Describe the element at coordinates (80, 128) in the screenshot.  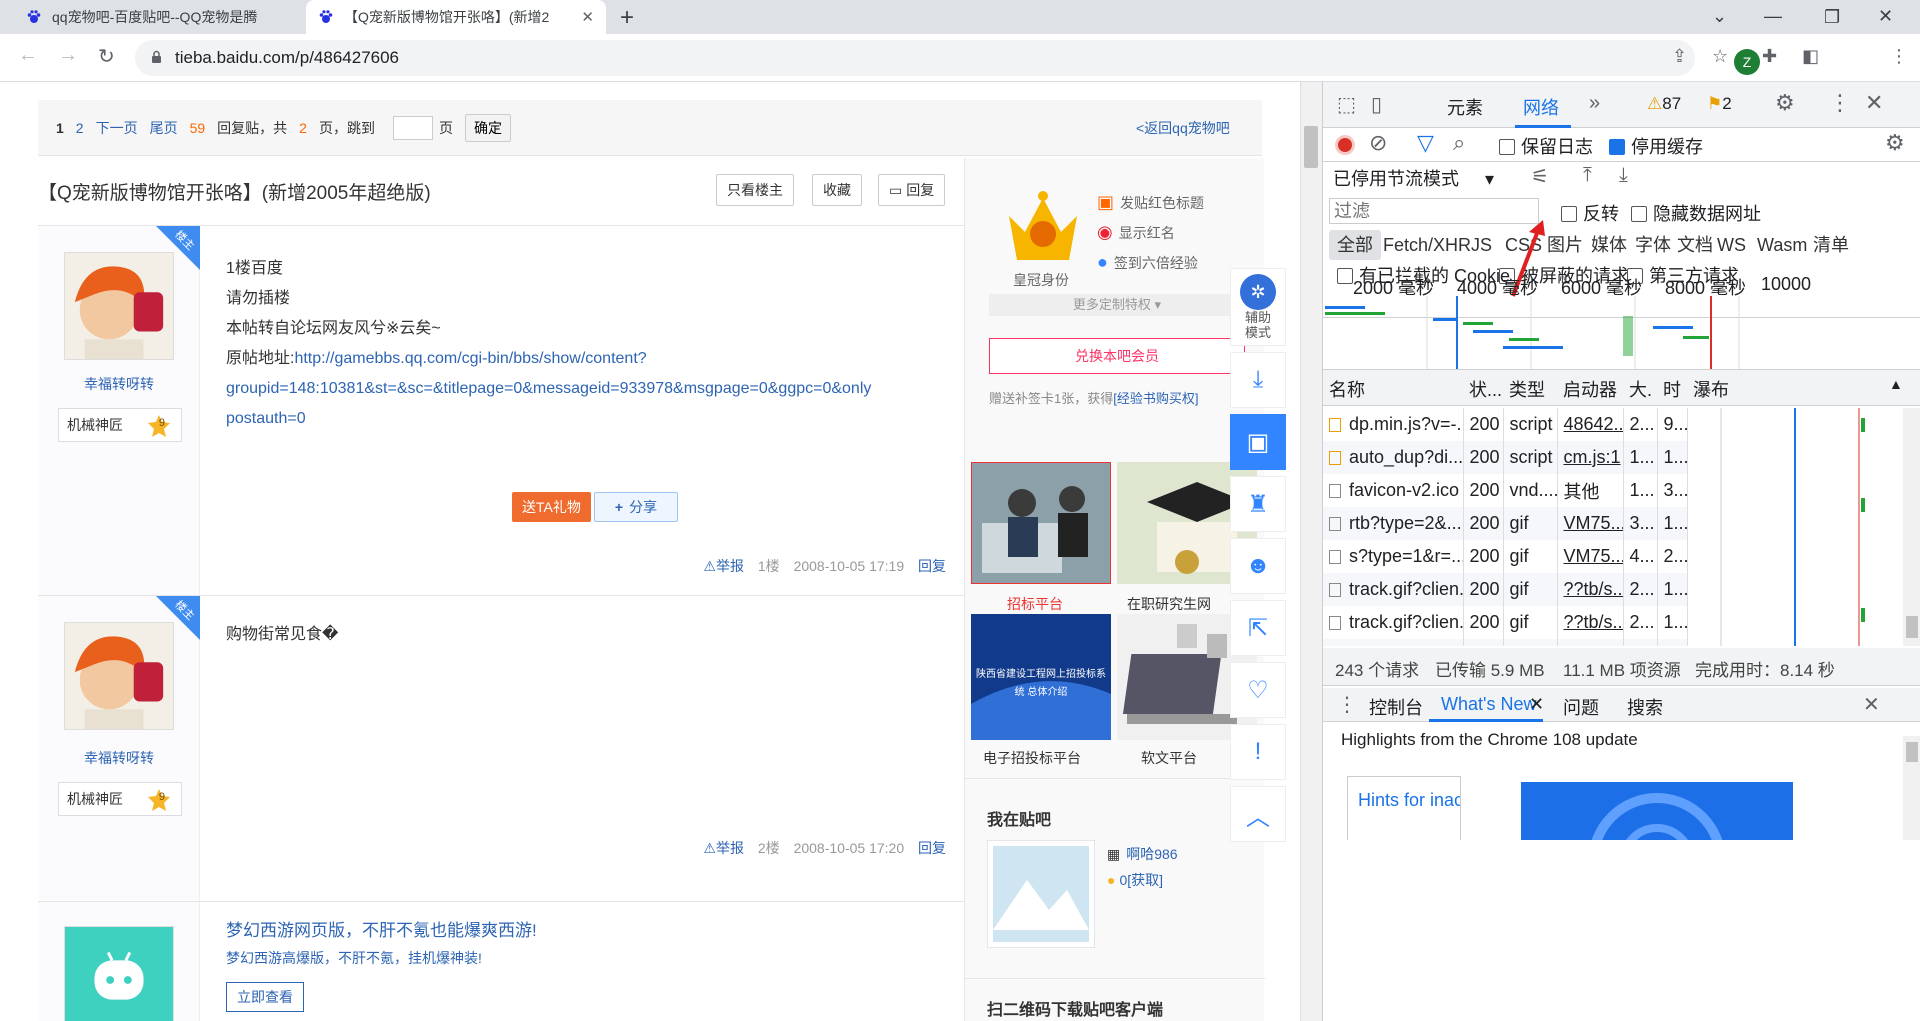
I see `page-2-link: 2` at that location.